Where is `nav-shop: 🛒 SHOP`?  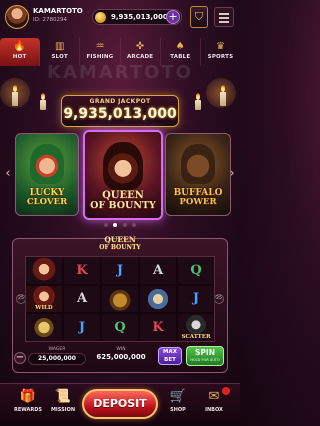 nav-shop: 🛒 SHOP is located at coordinates (178, 400).